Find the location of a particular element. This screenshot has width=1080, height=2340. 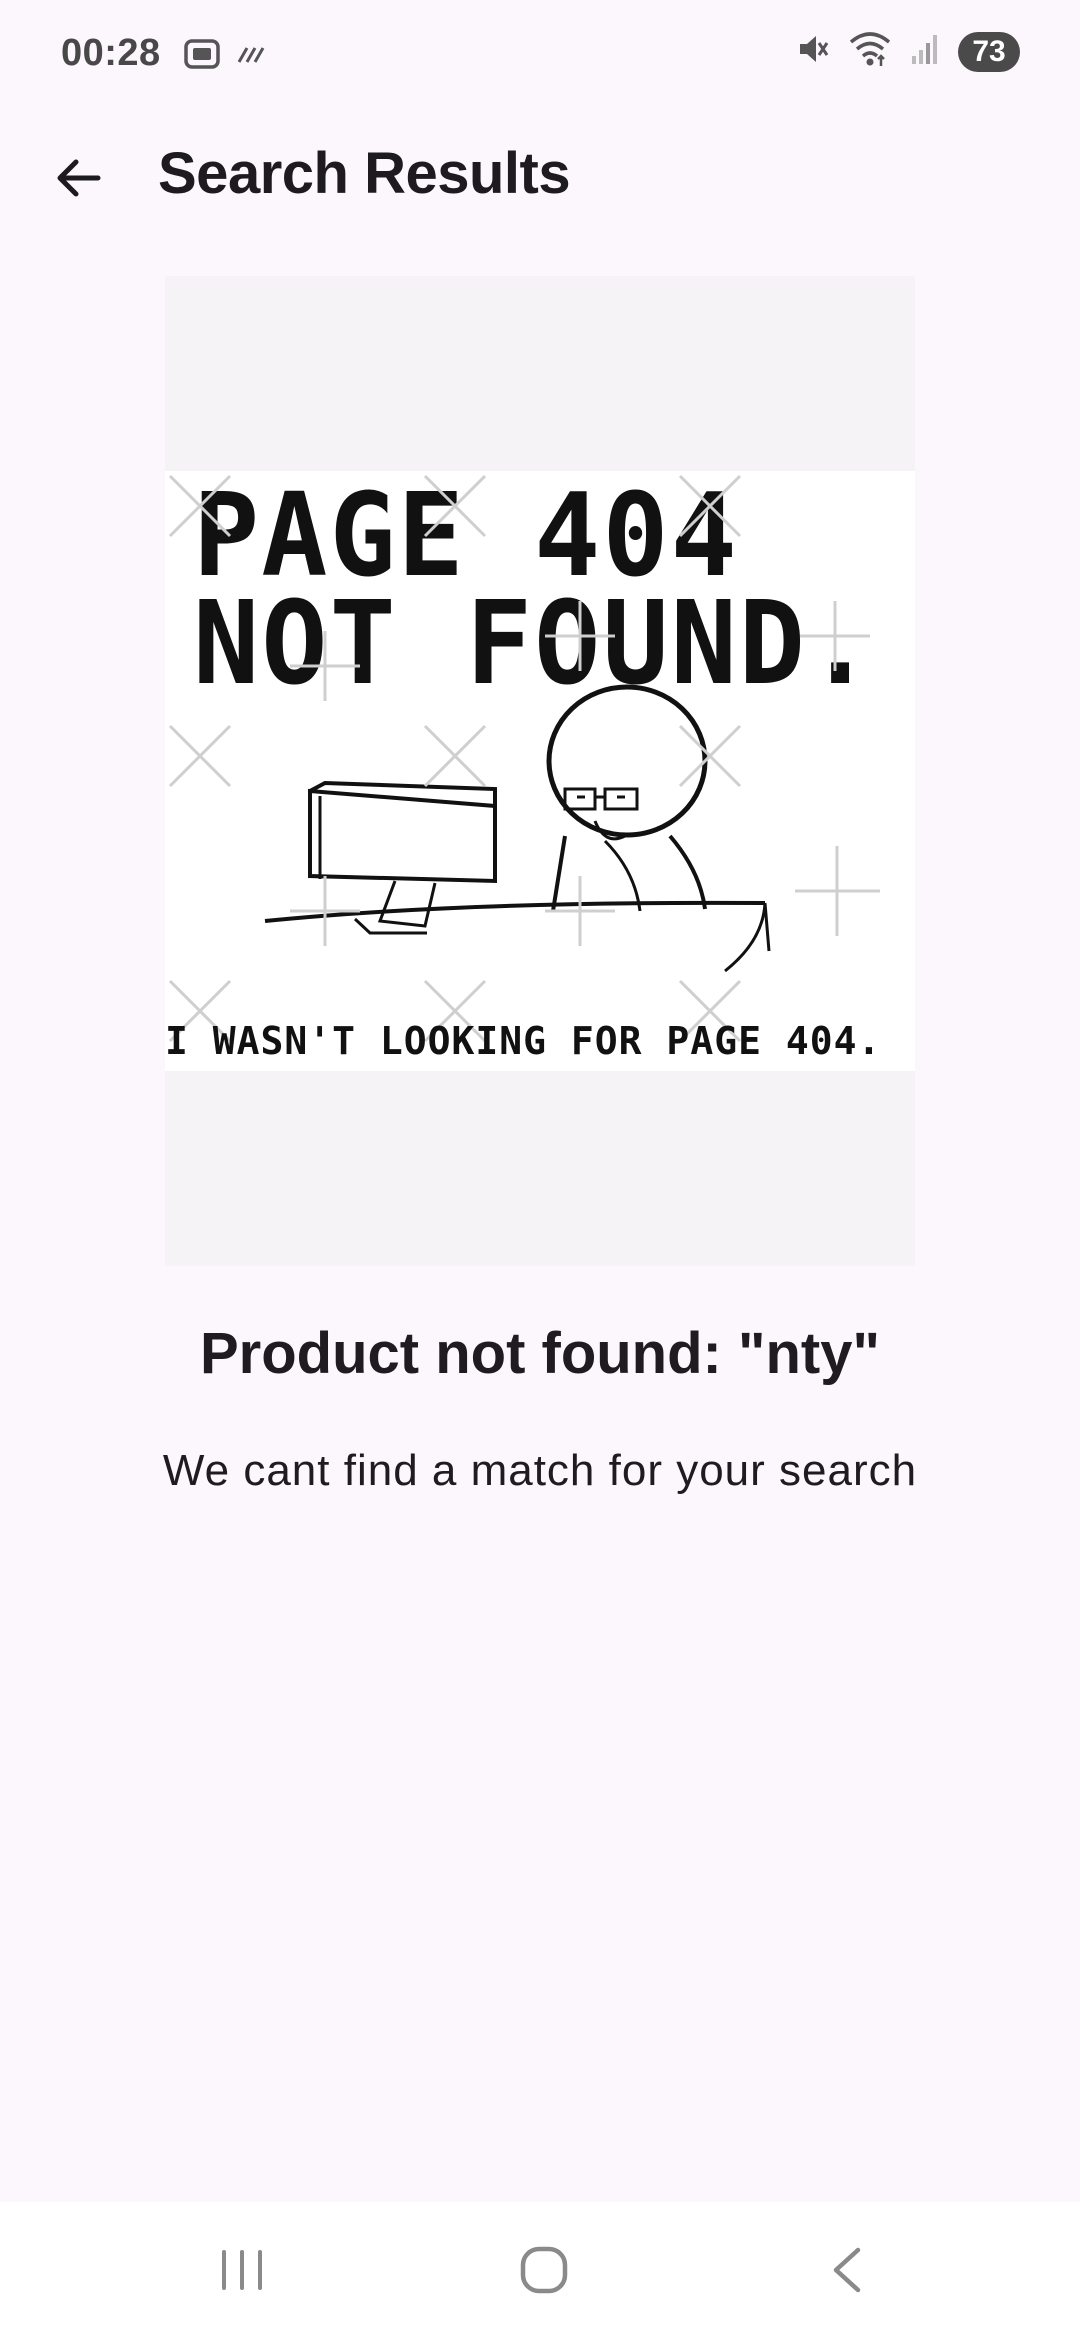

status-bar: 00:28 73 is located at coordinates (540, 56).